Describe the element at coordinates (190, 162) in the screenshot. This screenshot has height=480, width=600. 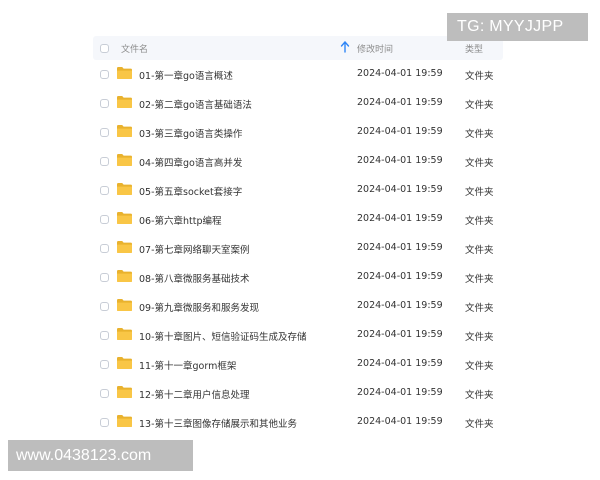
I see `file-name: 04-第四章go语言高并发` at that location.